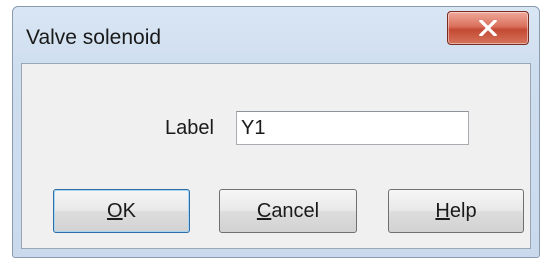  I want to click on cancel-mnemonic: C, so click(264, 210).